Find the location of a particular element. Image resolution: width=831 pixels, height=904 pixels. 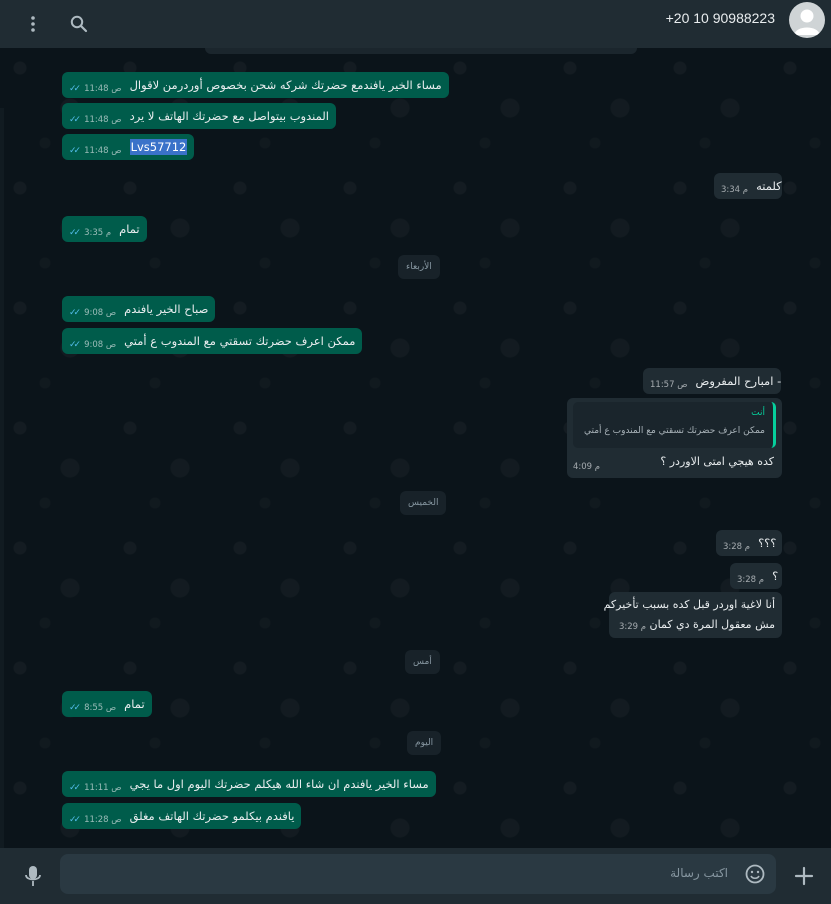

search-icon is located at coordinates (79, 24).